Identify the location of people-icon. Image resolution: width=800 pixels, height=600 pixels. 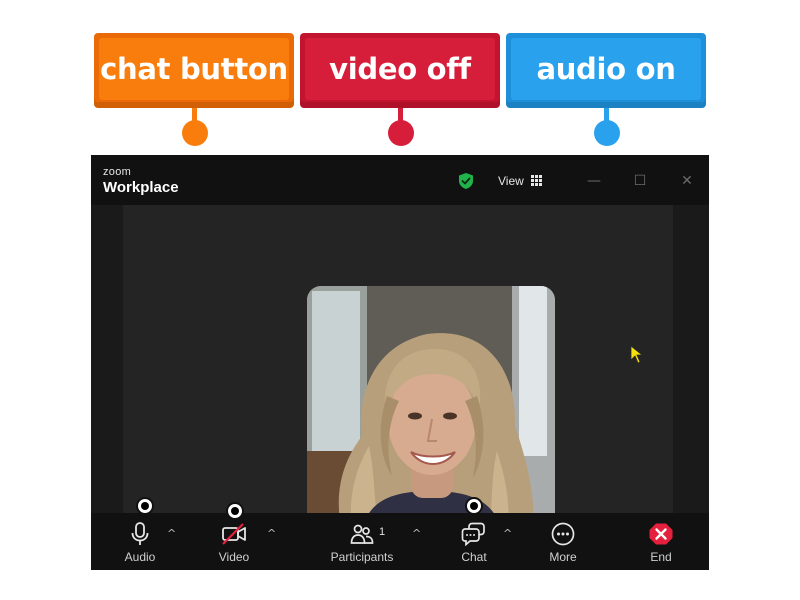
(362, 534).